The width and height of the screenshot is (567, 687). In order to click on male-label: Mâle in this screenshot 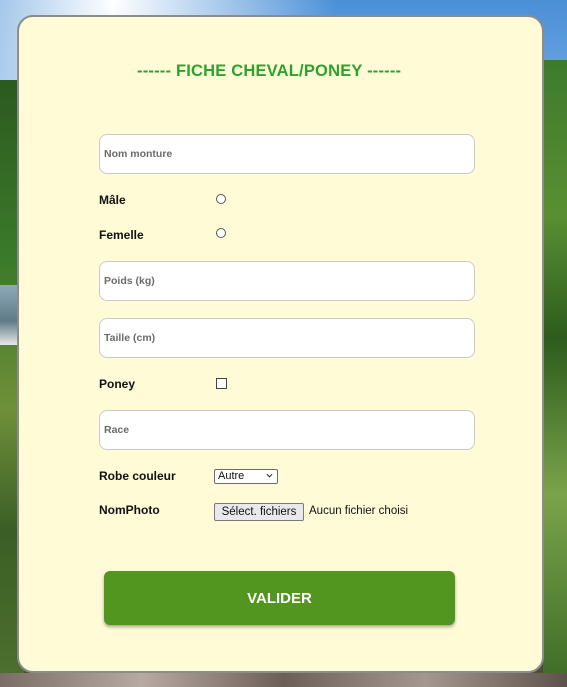, I will do `click(112, 200)`.